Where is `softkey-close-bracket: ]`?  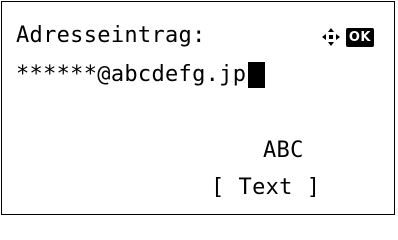
softkey-close-bracket: ] is located at coordinates (313, 187).